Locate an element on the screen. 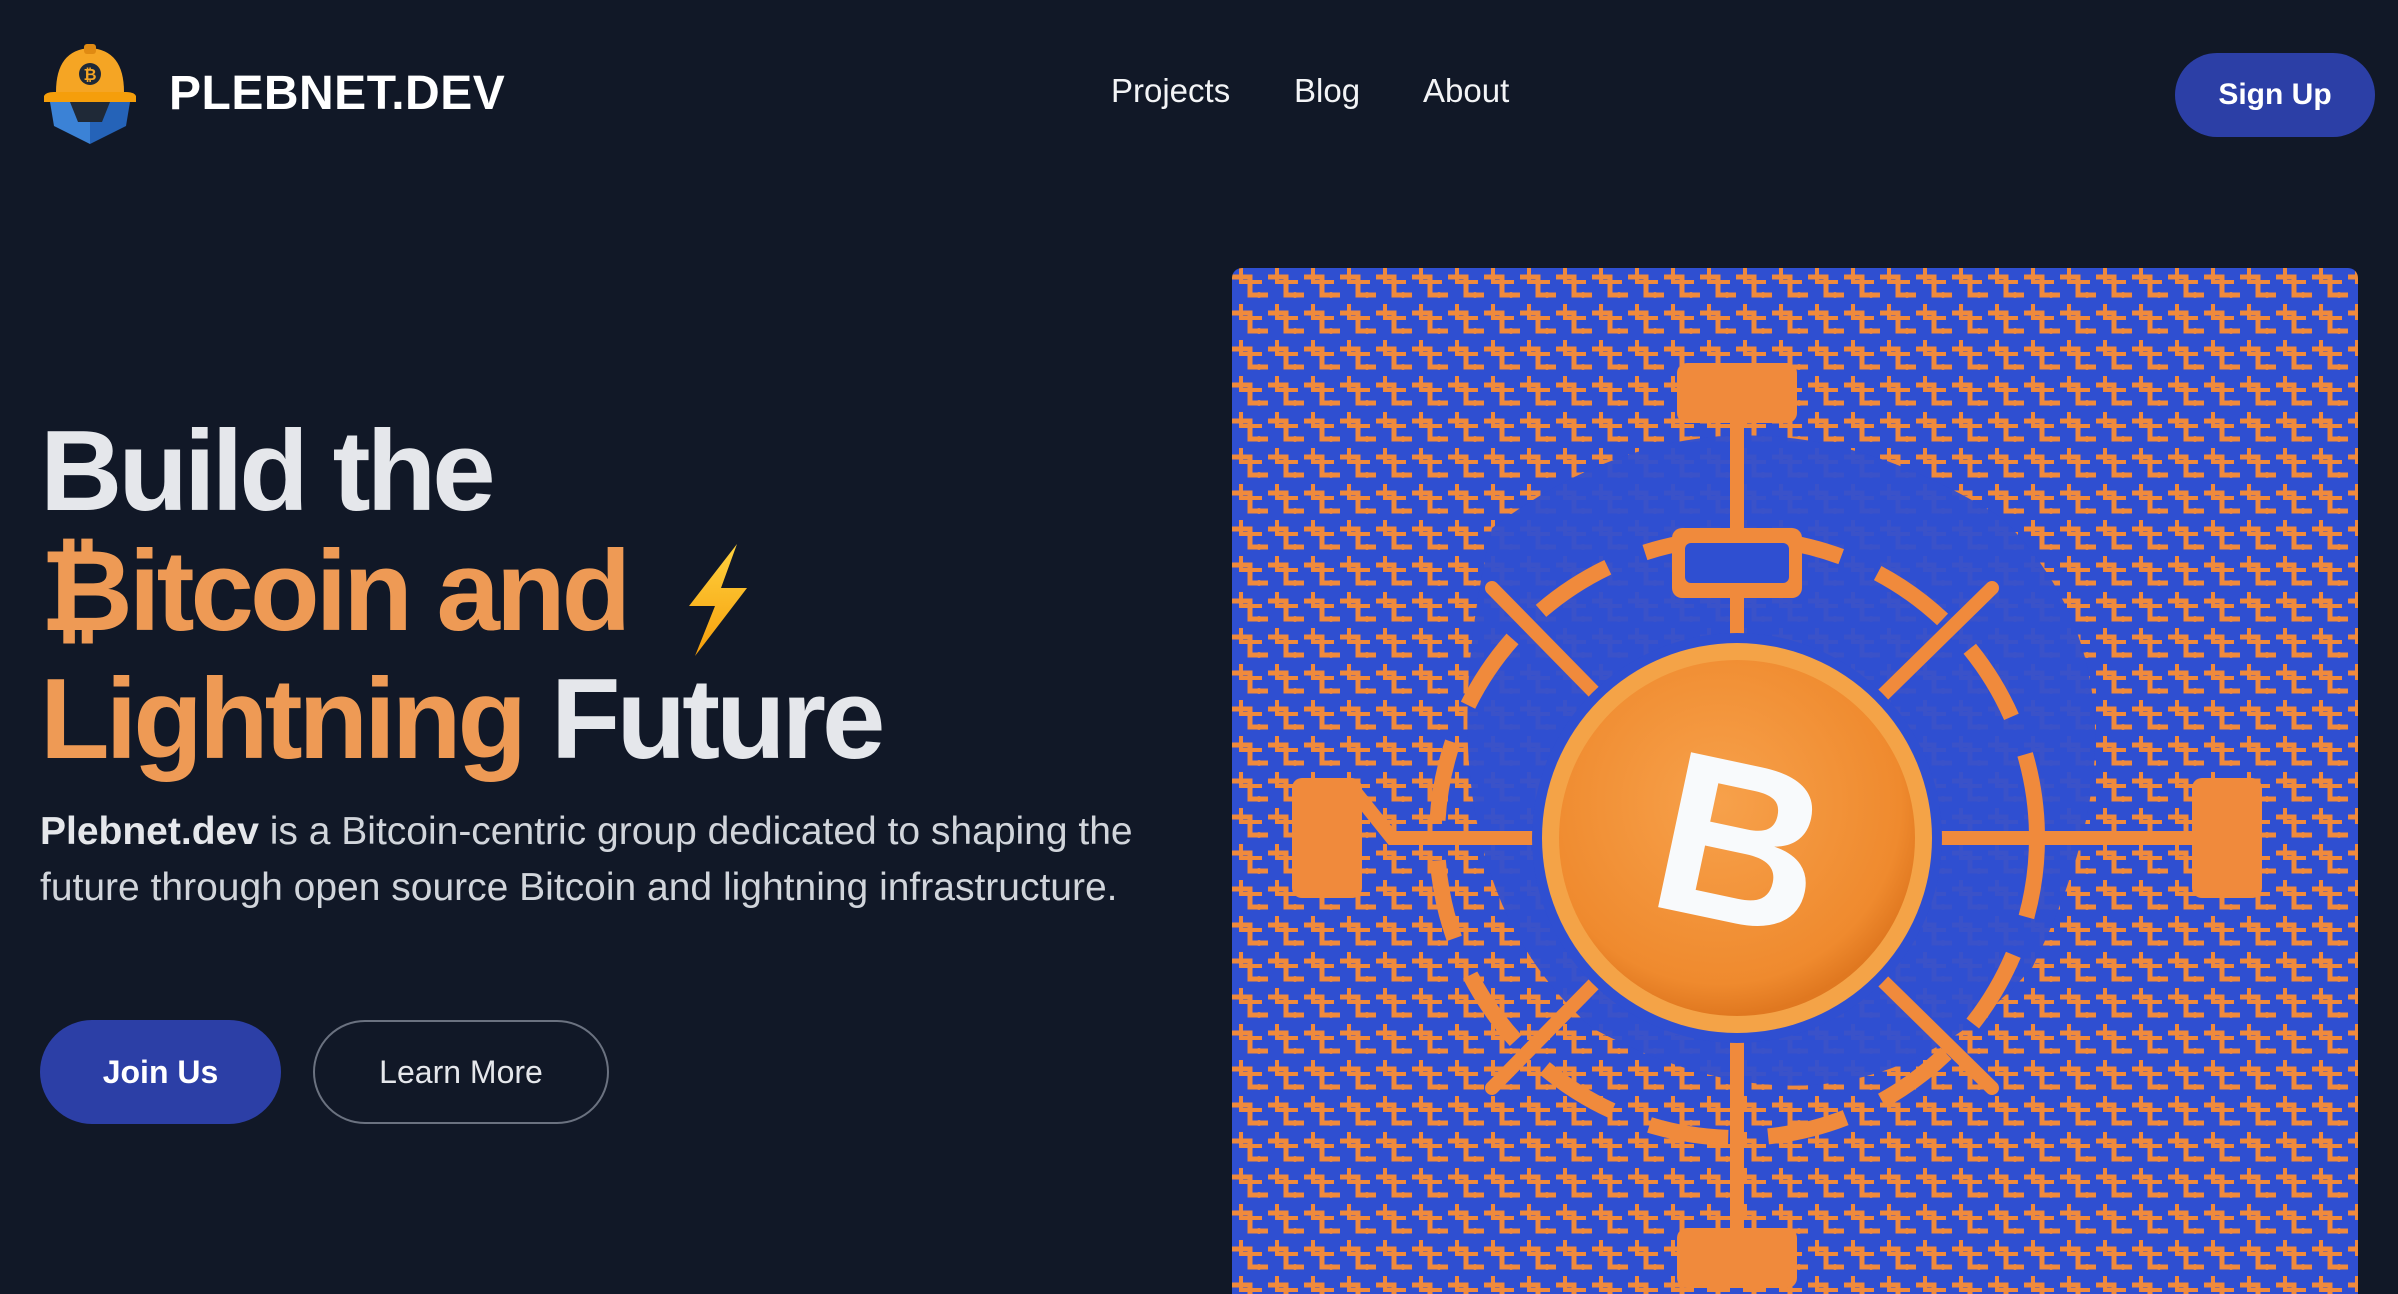 The image size is (2398, 1294). description-brand: Plebnet.dev is located at coordinates (149, 831).